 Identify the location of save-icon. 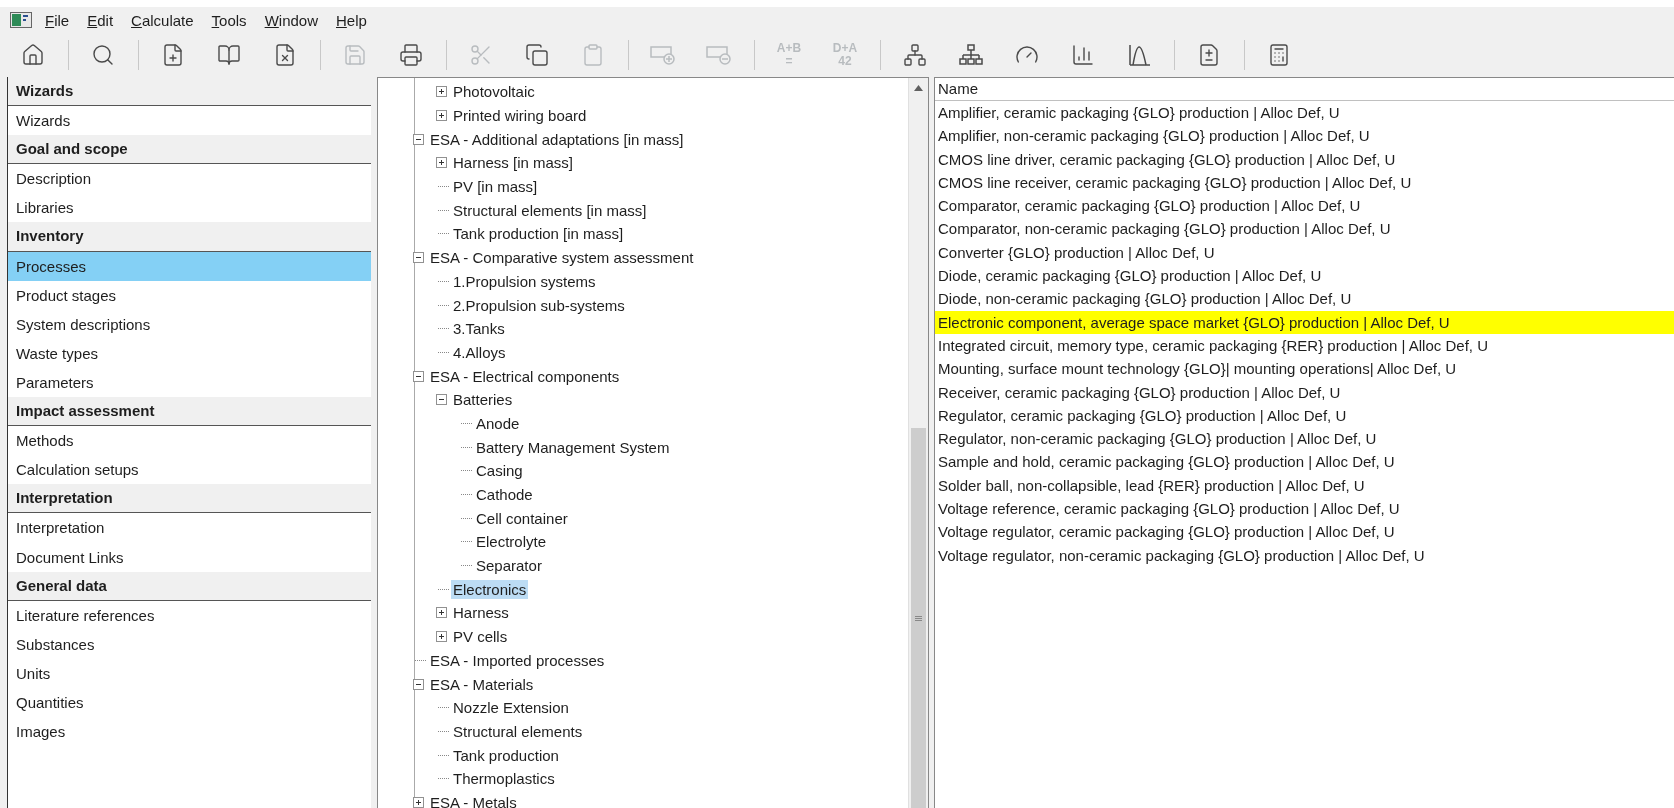
(355, 55).